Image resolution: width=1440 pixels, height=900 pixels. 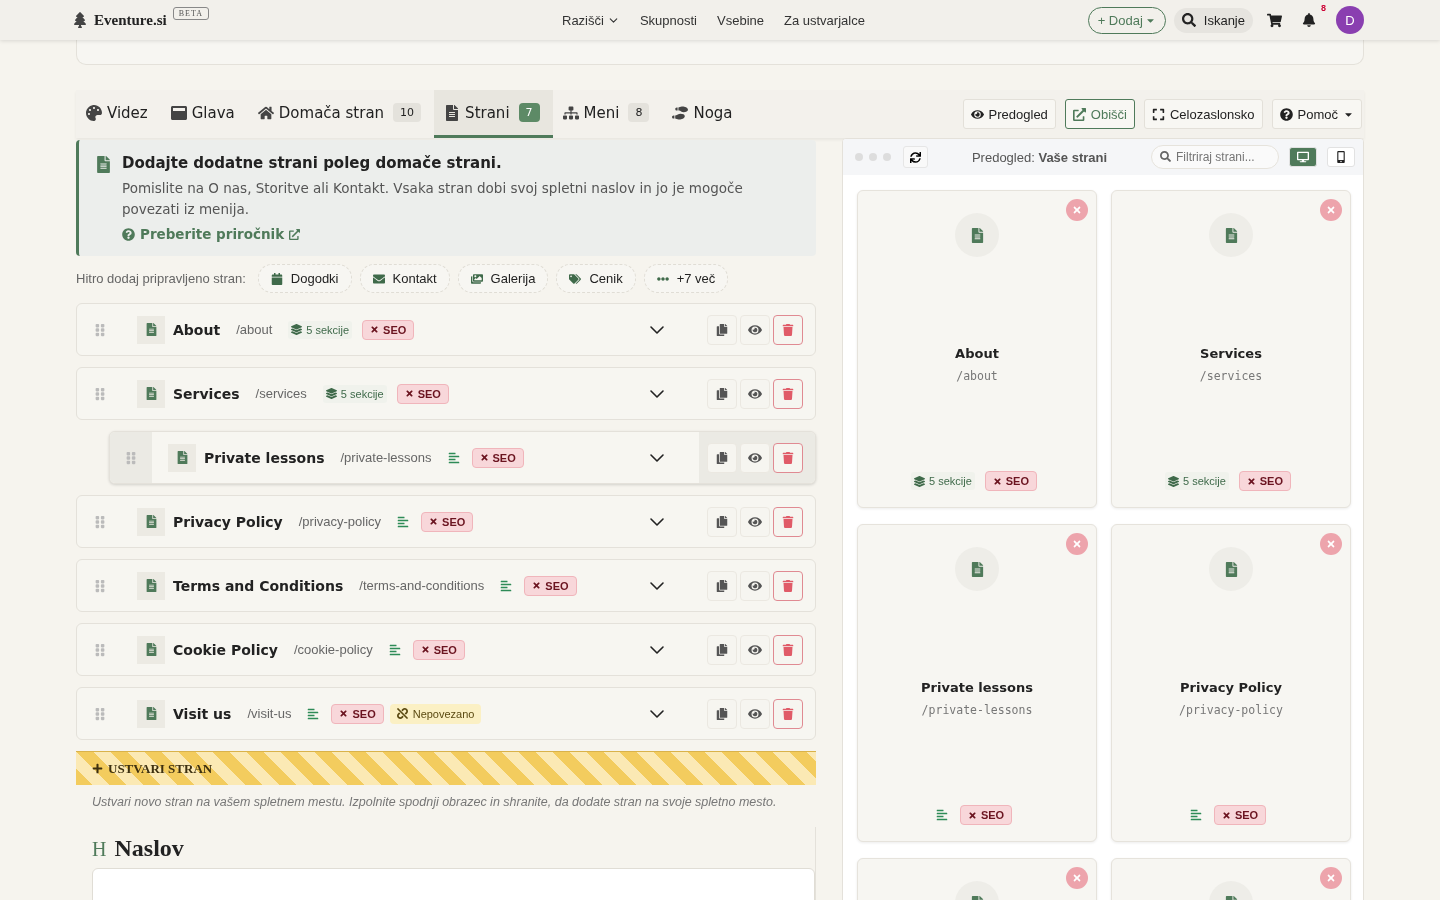 I want to click on tab: Glava, so click(x=204, y=114).